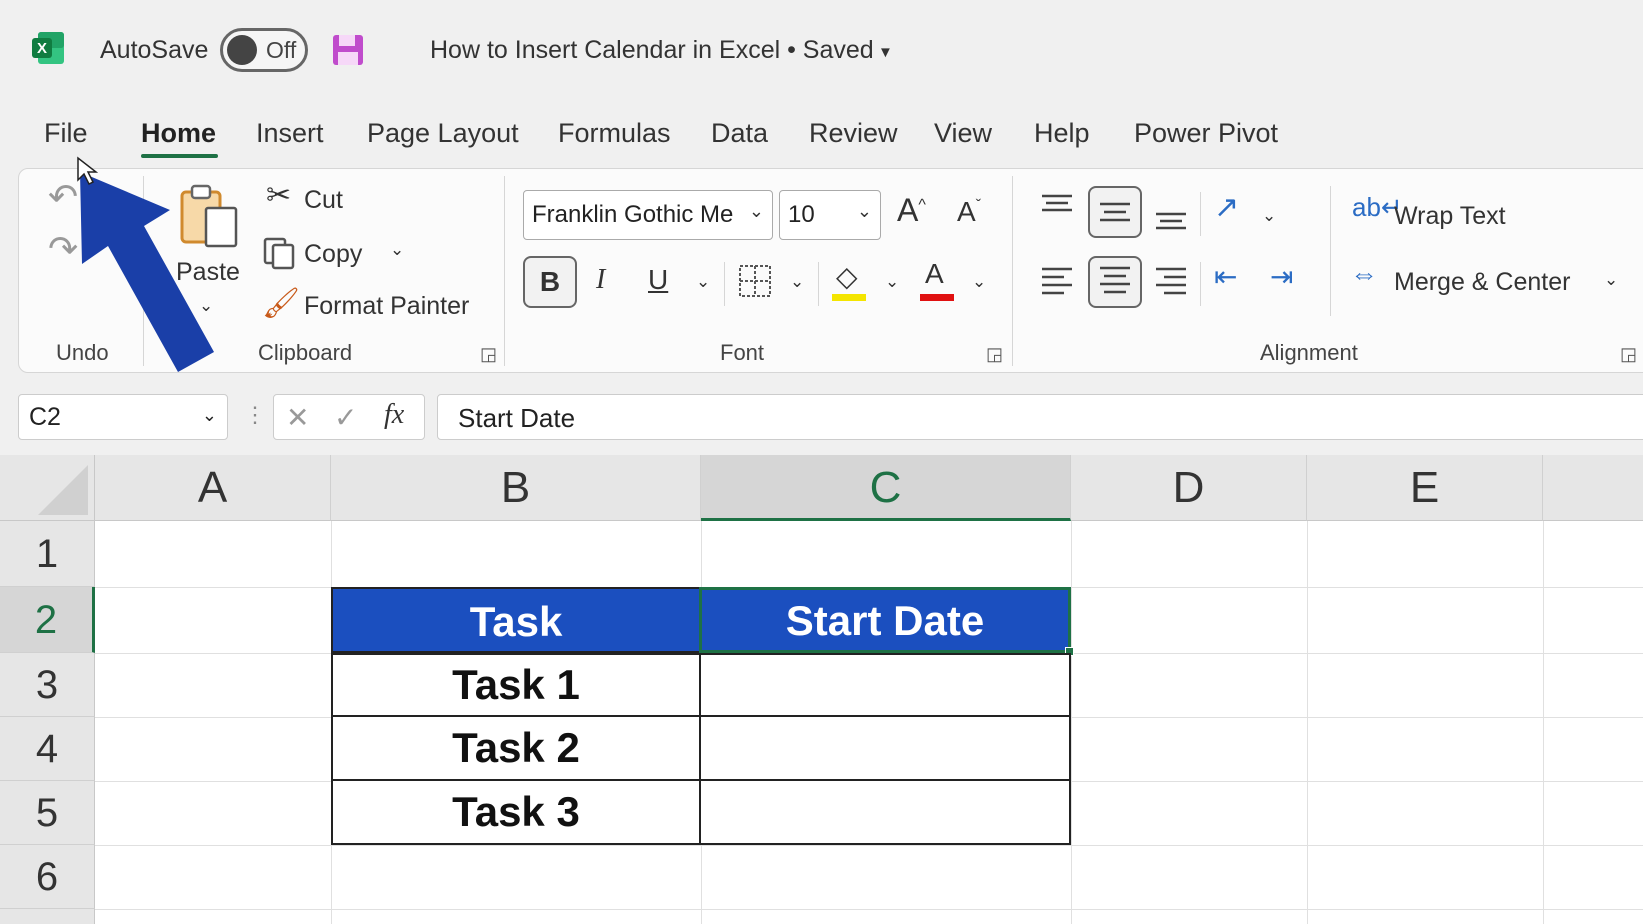 This screenshot has height=924, width=1643. I want to click on format-painter-button: Format Painter, so click(386, 306).